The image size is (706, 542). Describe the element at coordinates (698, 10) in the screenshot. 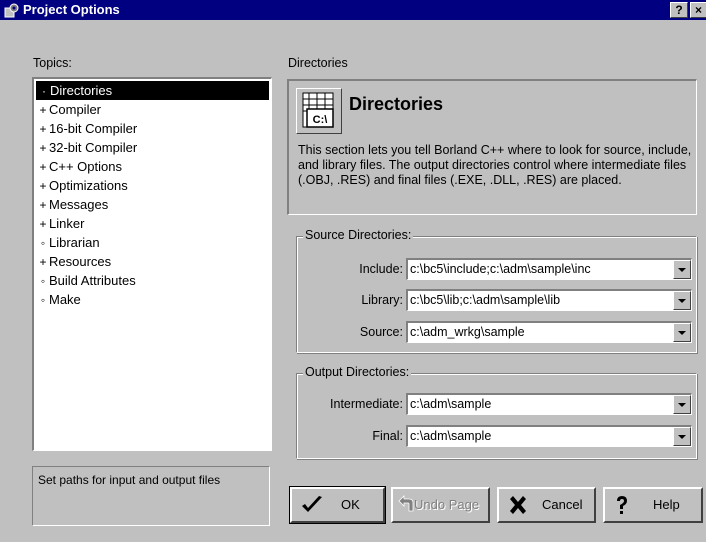

I see `close-button: ×` at that location.